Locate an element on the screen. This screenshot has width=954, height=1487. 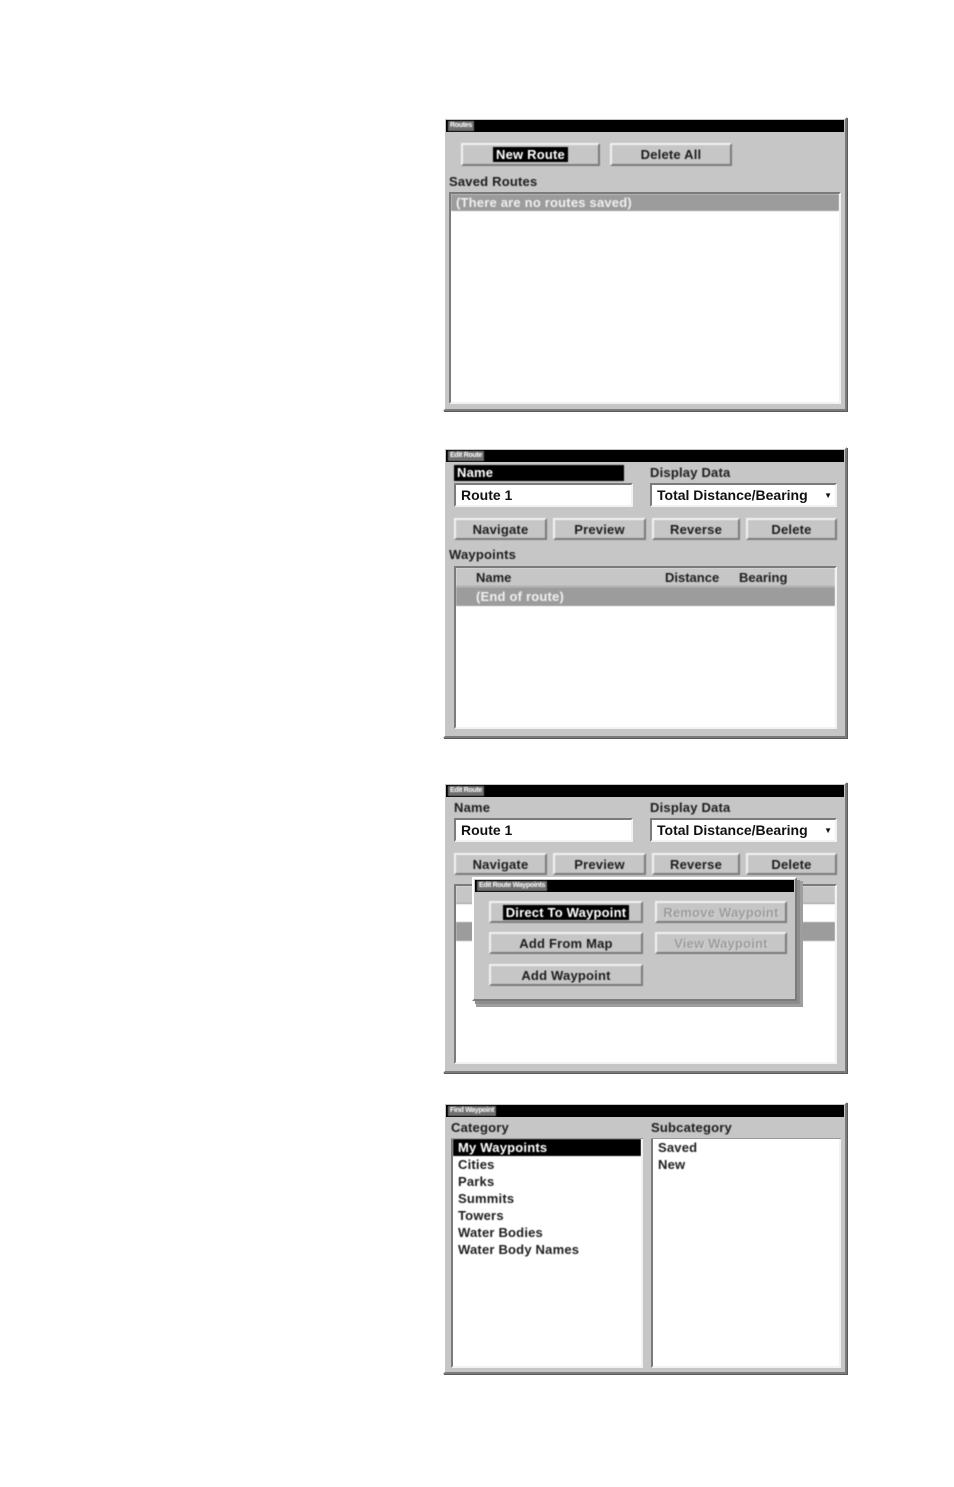
delete-all-button: Delete All is located at coordinates (671, 154).